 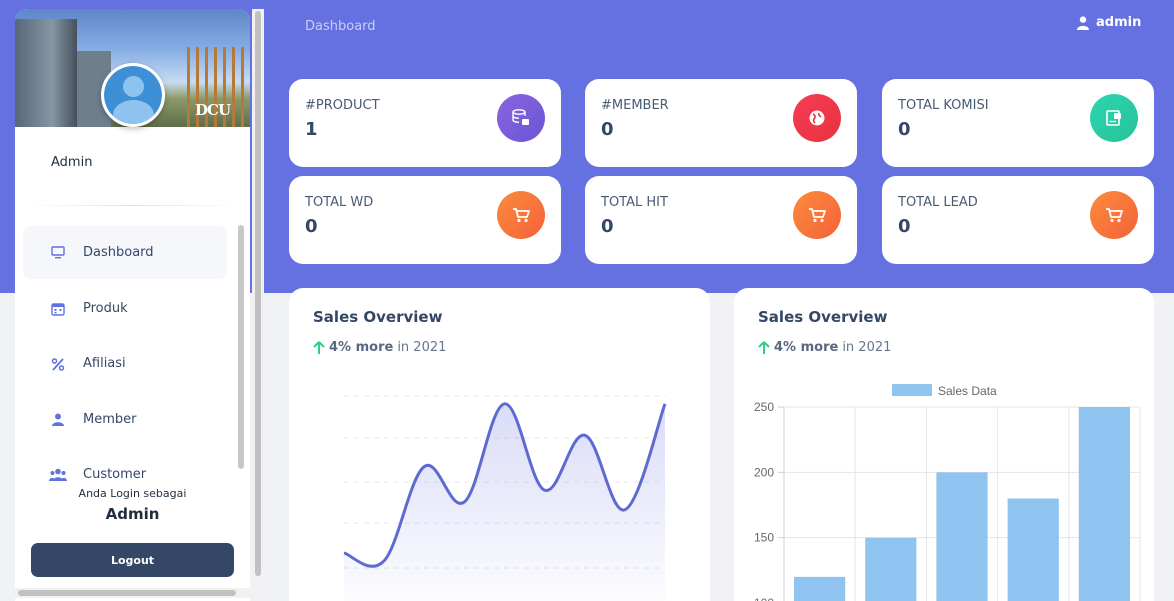 I want to click on y-tick-label: 250, so click(x=764, y=407).